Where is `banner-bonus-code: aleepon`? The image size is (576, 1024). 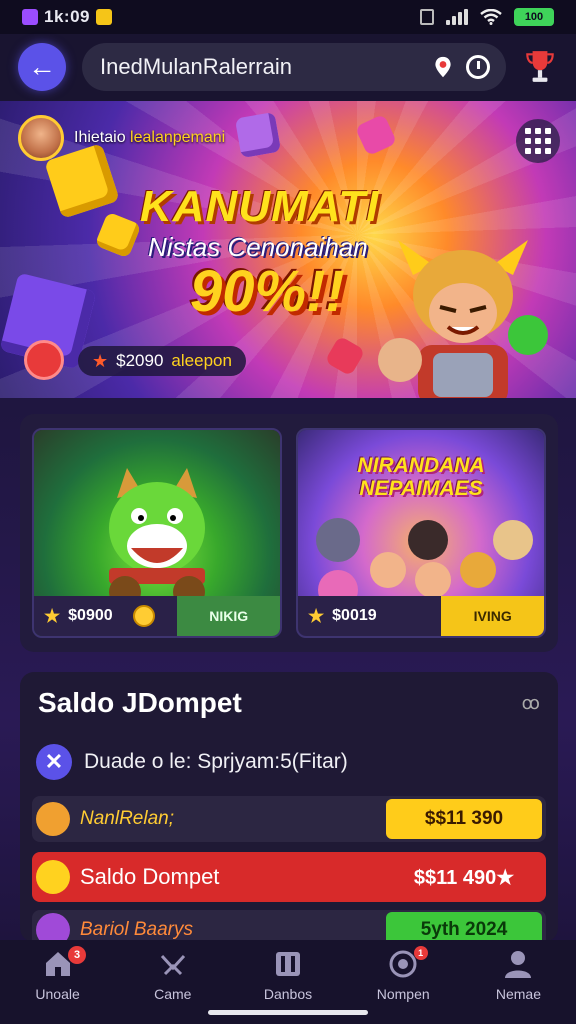
banner-bonus-code: aleepon is located at coordinates (201, 360).